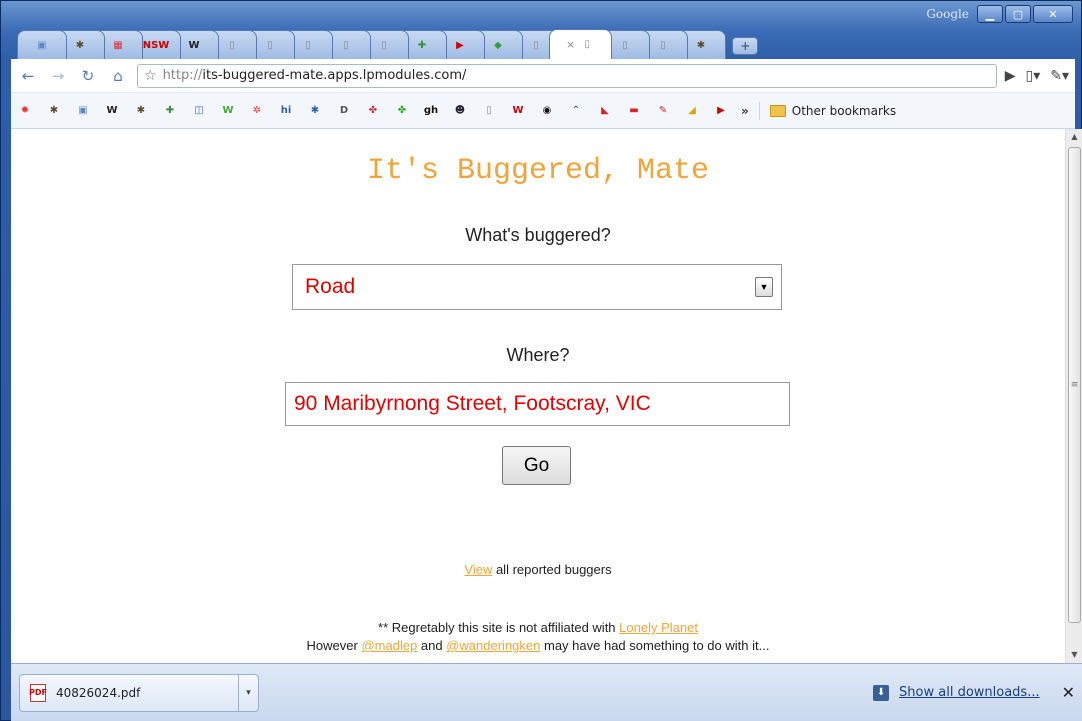 This screenshot has width=1082, height=721. Describe the element at coordinates (58, 76) in the screenshot. I see `forward-icon: →` at that location.